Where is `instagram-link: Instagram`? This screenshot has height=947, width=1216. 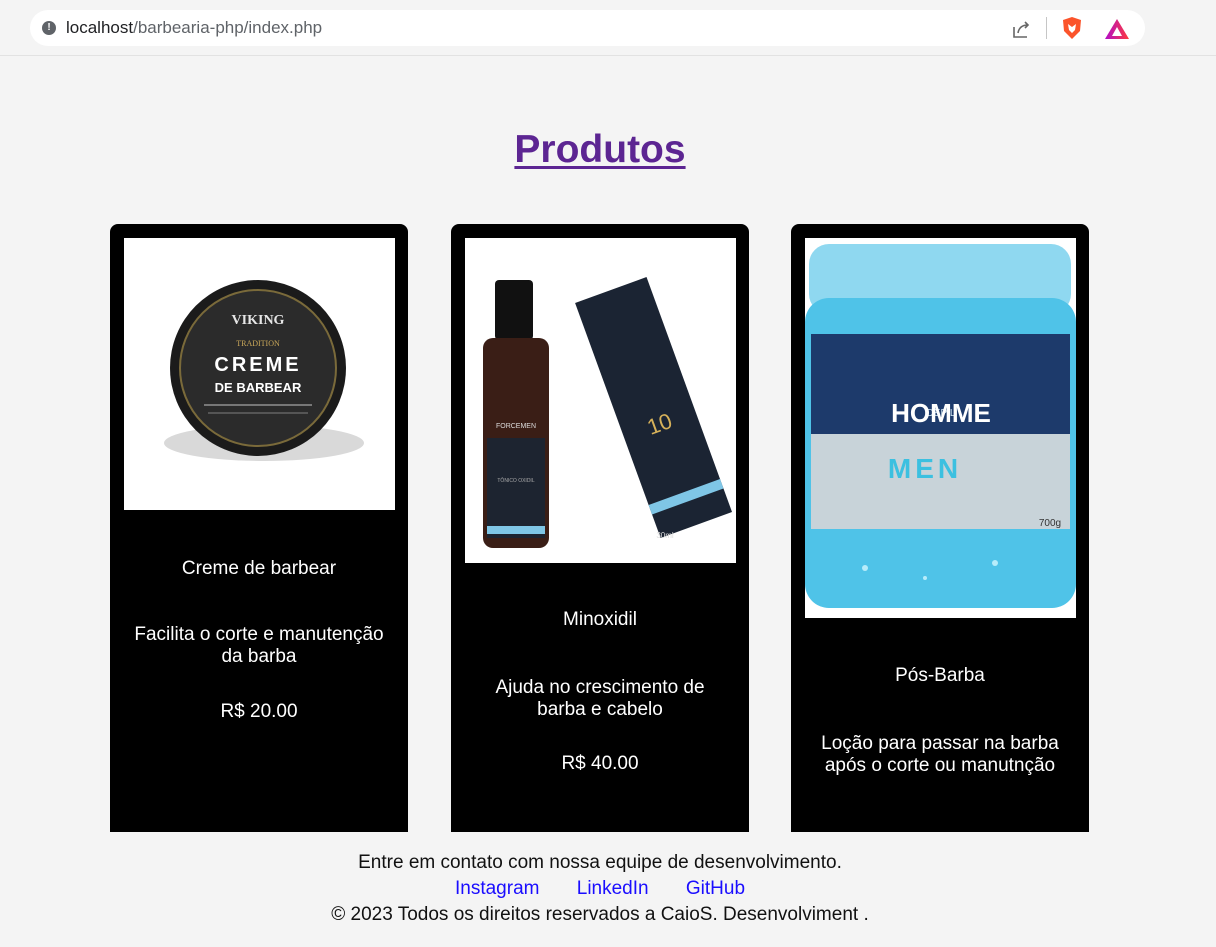
instagram-link: Instagram is located at coordinates (497, 888).